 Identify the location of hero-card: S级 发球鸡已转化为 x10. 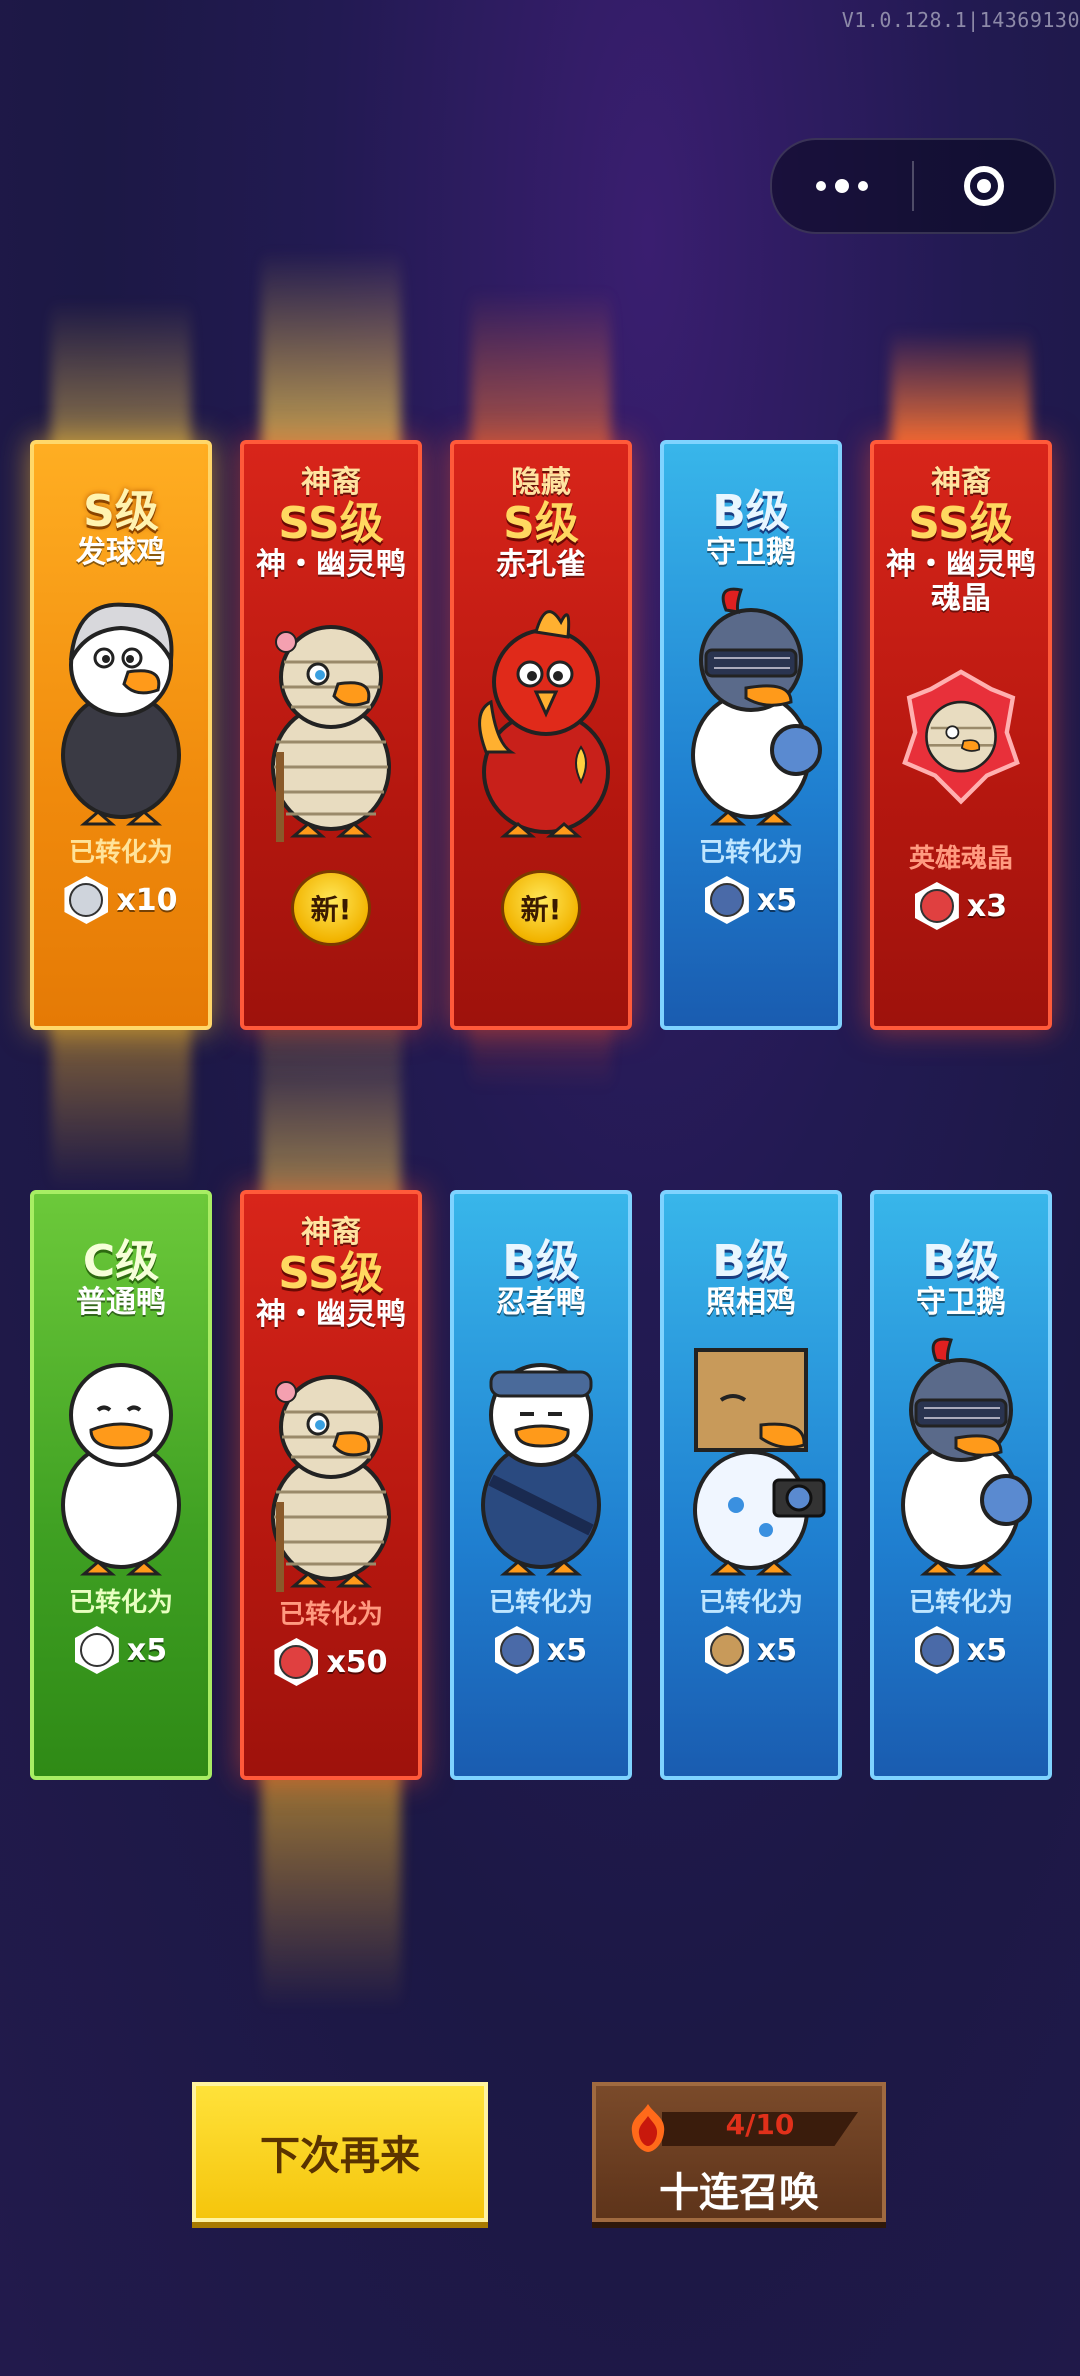
(121, 735).